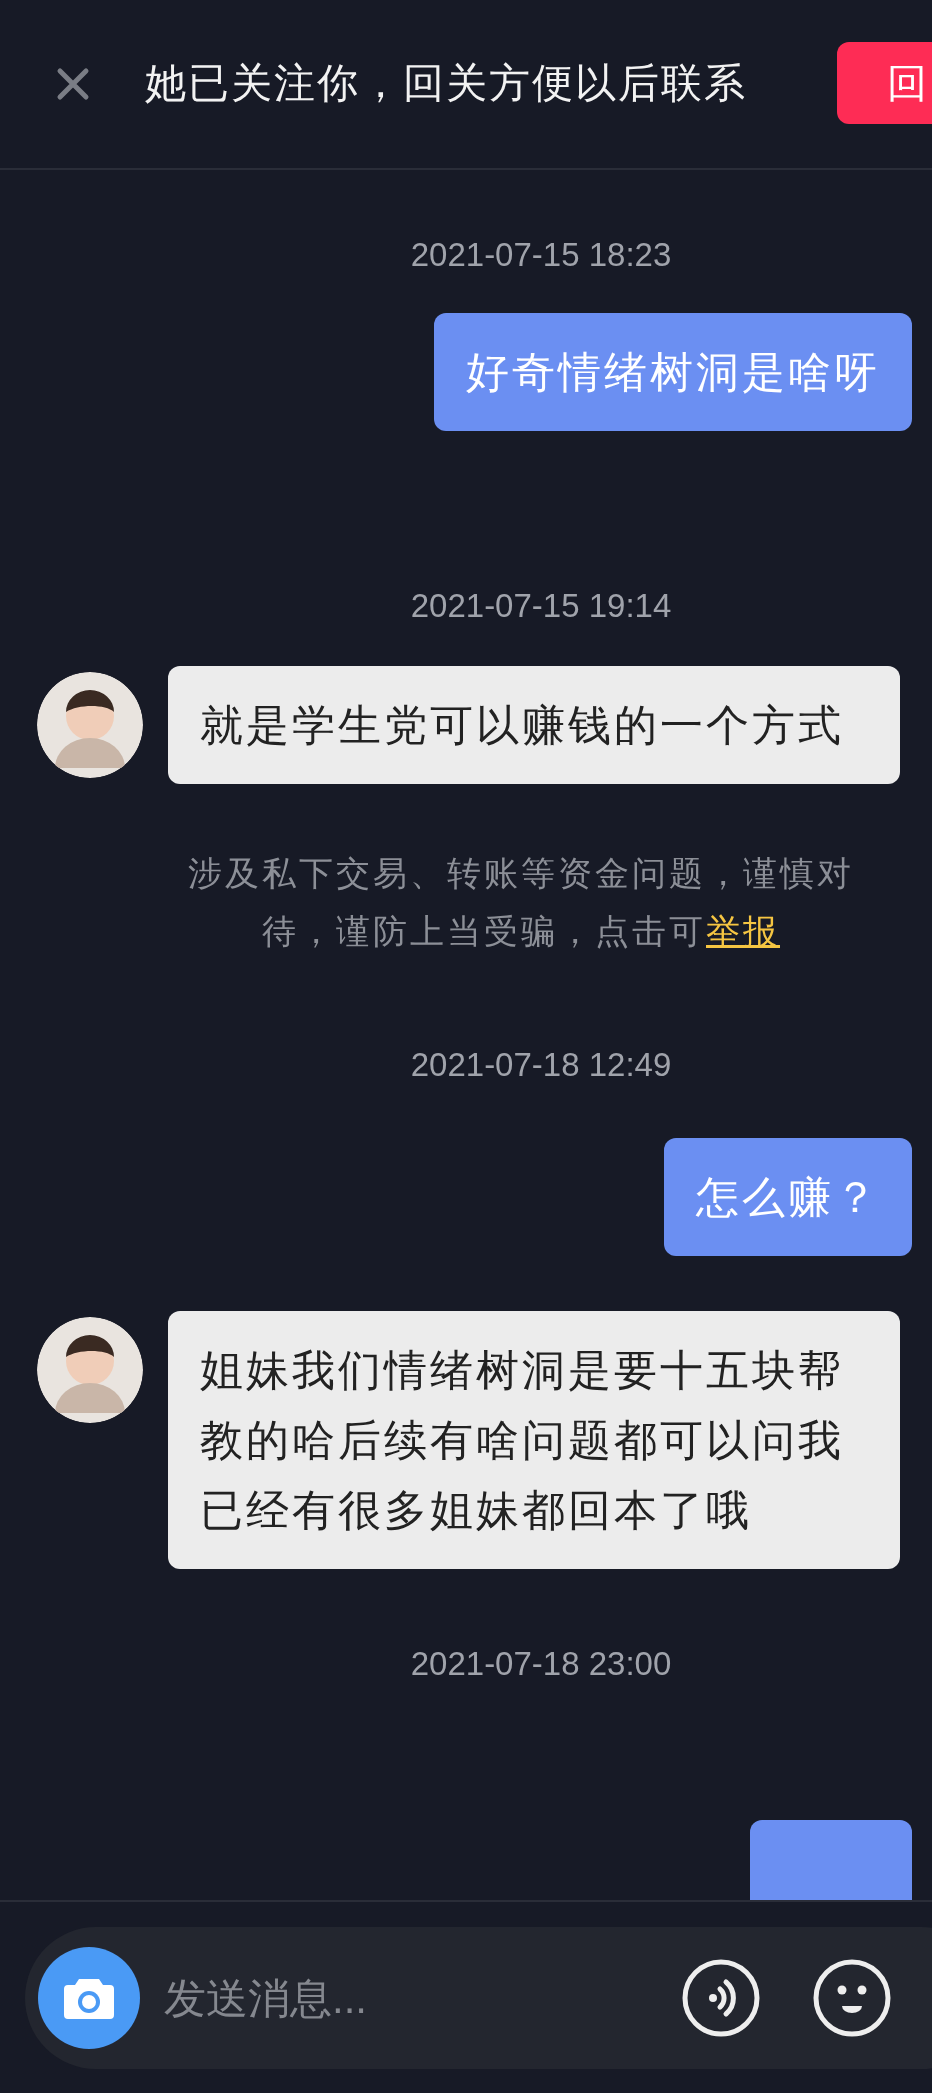 The height and width of the screenshot is (2093, 932). What do you see at coordinates (534, 725) in the screenshot?
I see `message-bubble: 就是学生党可以赚钱的一个方式` at bounding box center [534, 725].